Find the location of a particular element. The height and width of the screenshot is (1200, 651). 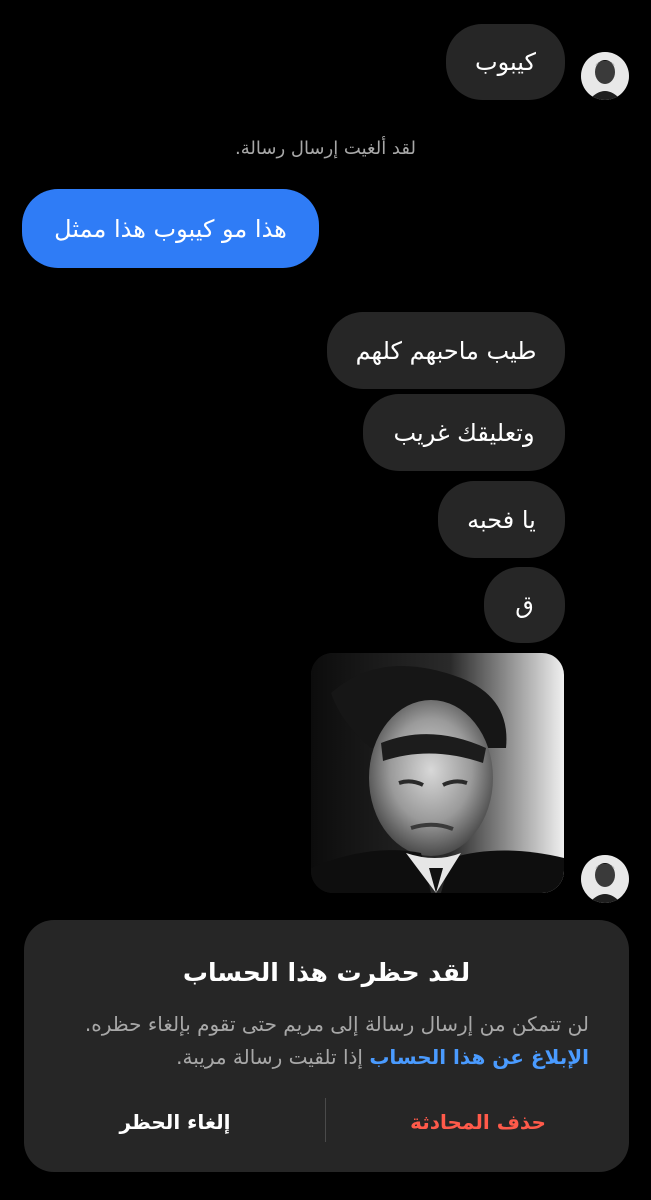

received-photo is located at coordinates (437, 773).